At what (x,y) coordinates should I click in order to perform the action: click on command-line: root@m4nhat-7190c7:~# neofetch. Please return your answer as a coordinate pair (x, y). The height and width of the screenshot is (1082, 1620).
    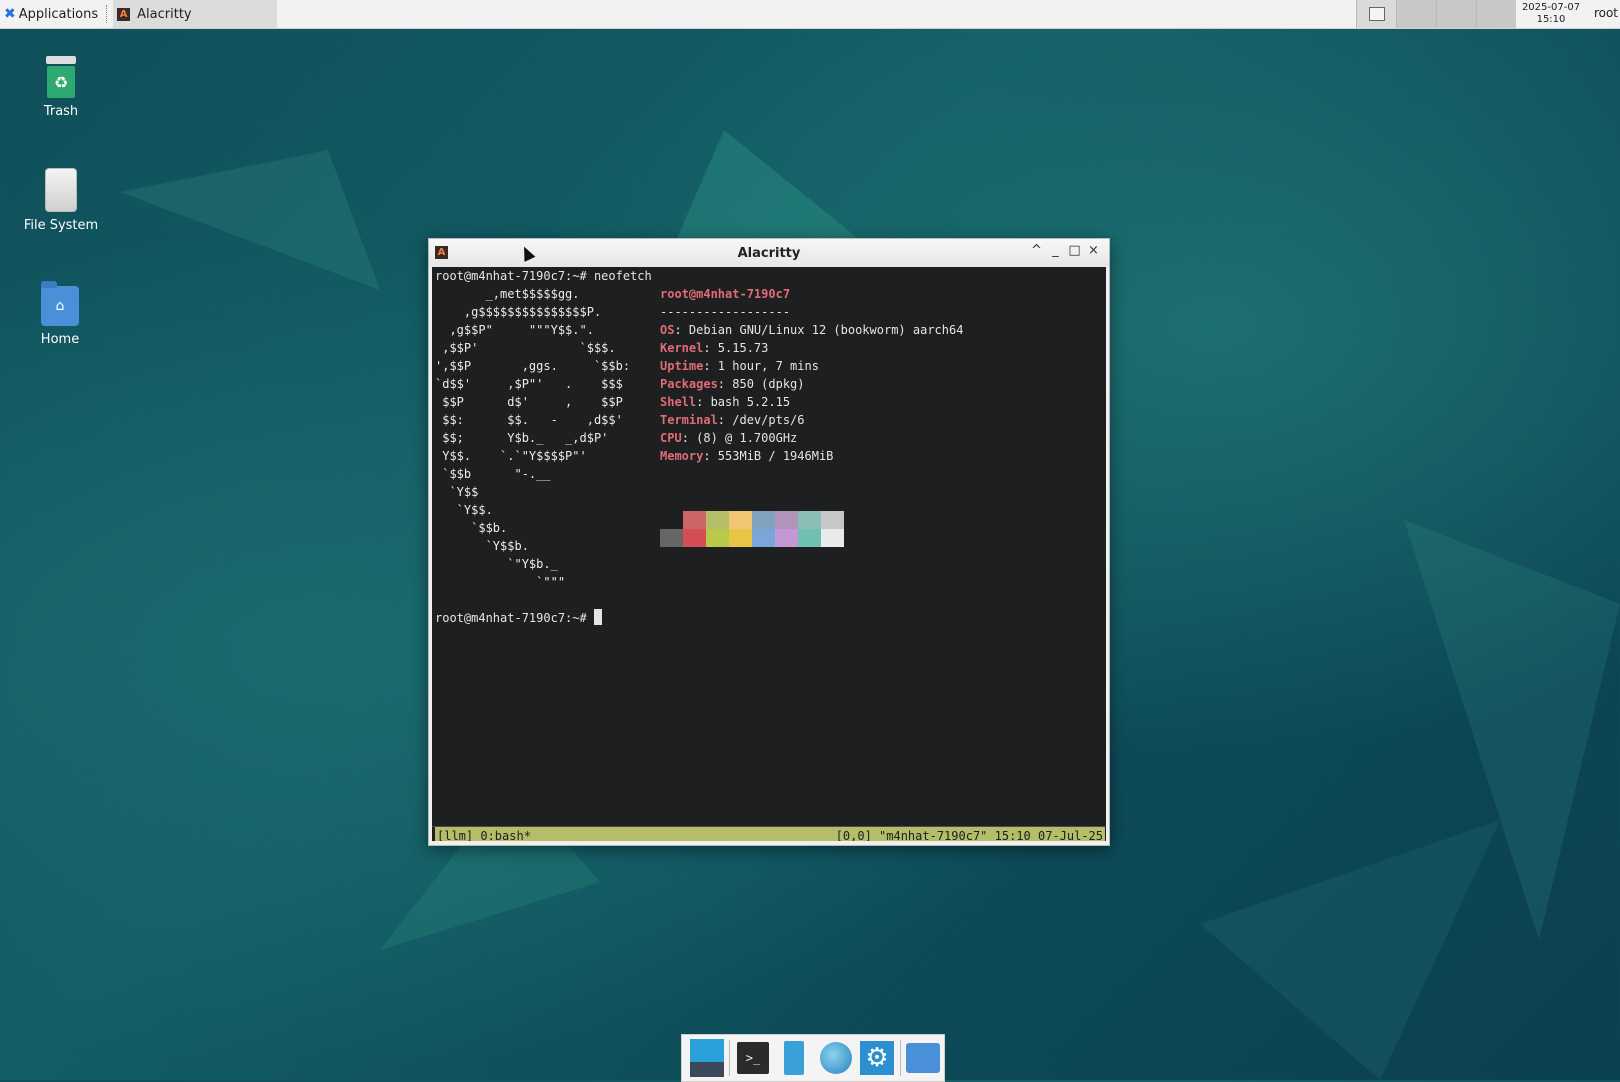
    Looking at the image, I should click on (543, 276).